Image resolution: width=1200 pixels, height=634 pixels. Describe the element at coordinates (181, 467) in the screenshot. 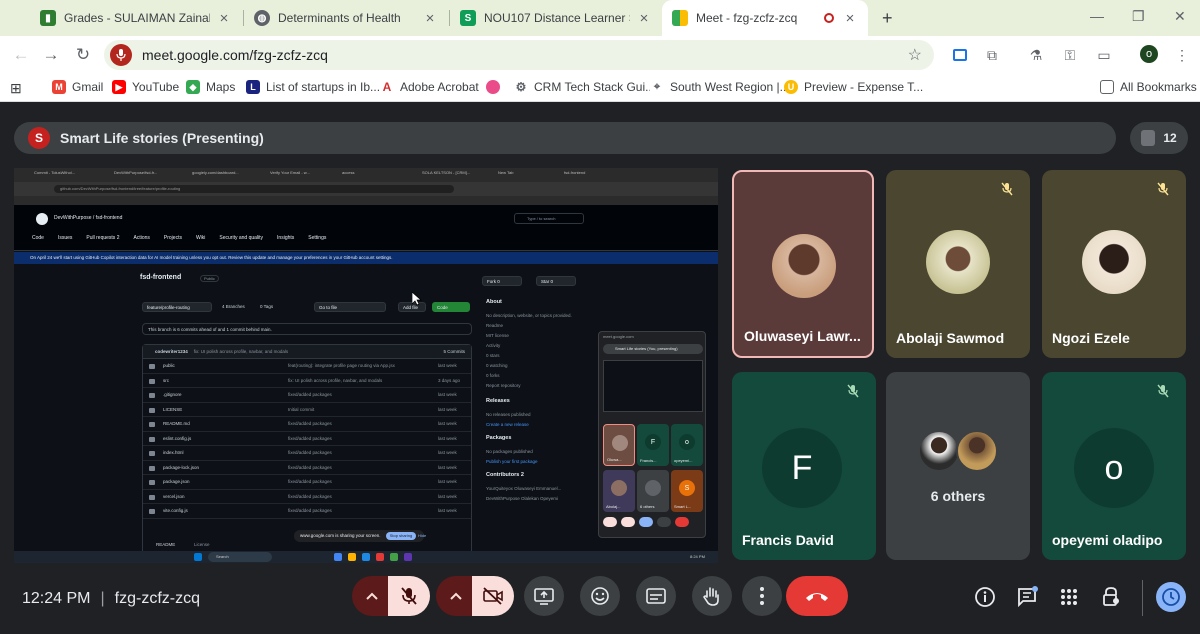

I see `file-name: package-lock.json` at that location.